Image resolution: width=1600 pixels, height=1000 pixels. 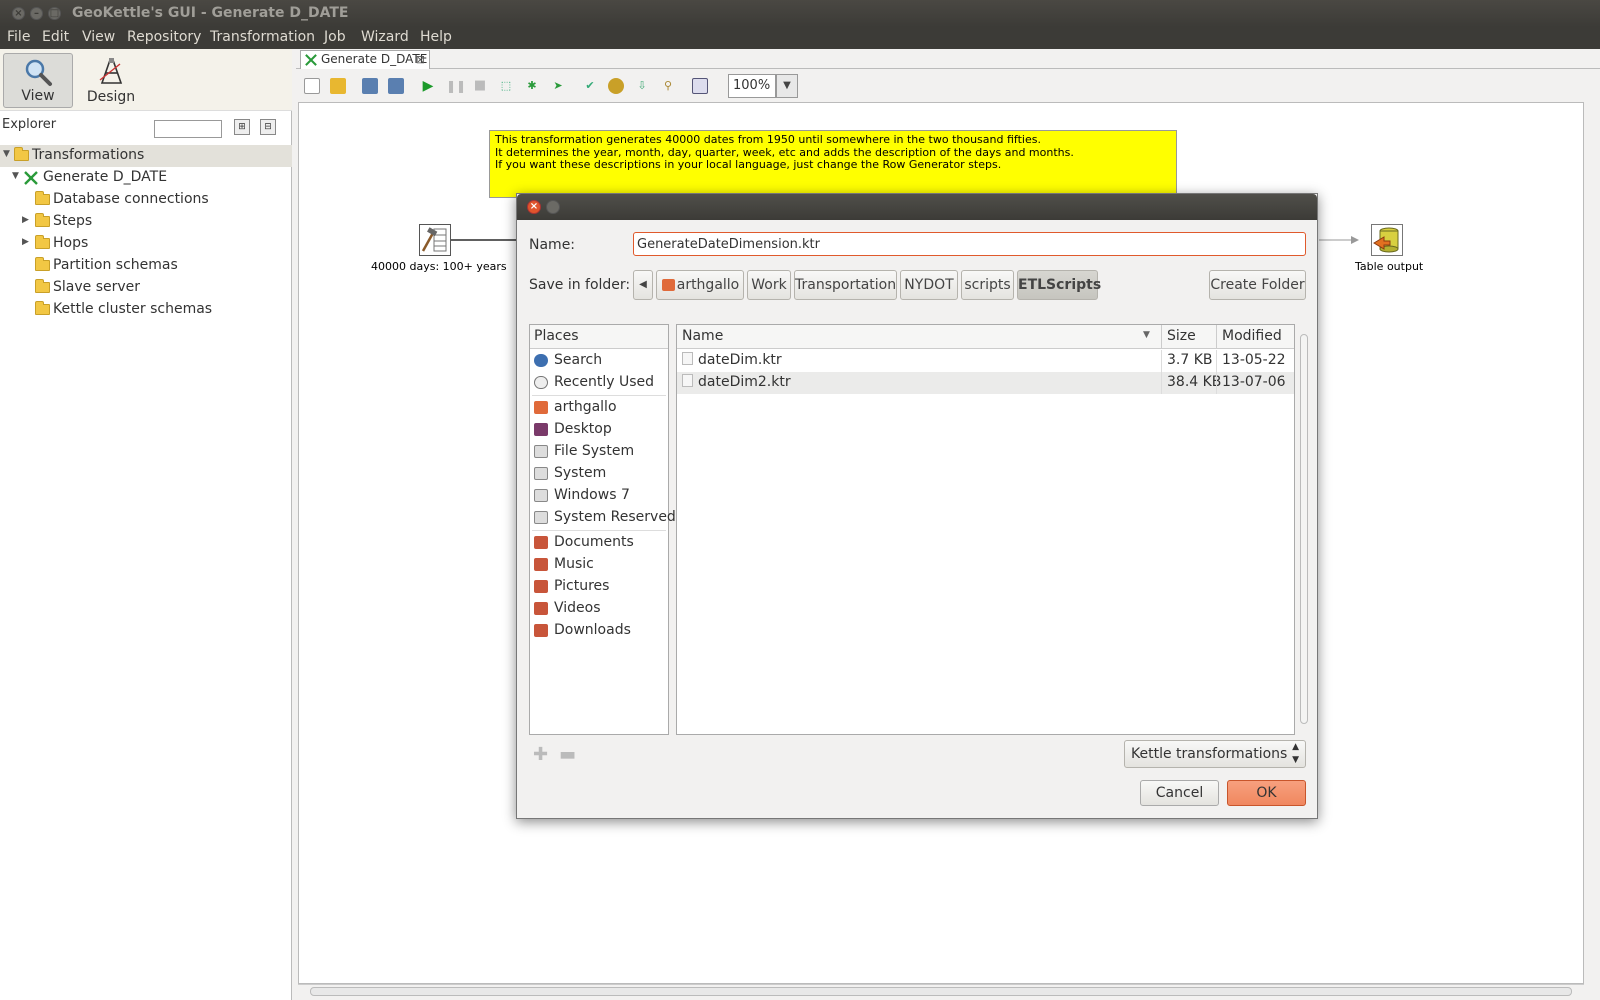 I want to click on breadcrumb-etlscripts: ETLScripts, so click(x=1059, y=285).